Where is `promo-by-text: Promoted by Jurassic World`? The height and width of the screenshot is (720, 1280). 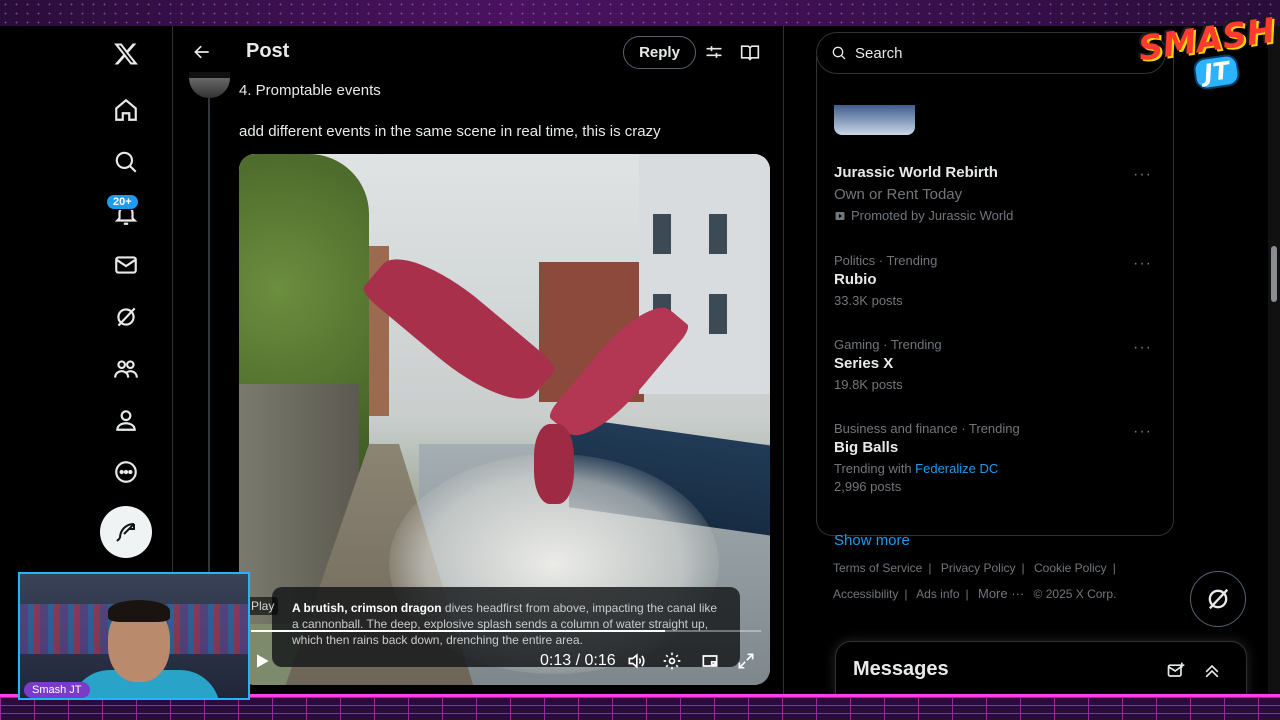 promo-by-text: Promoted by Jurassic World is located at coordinates (932, 215).